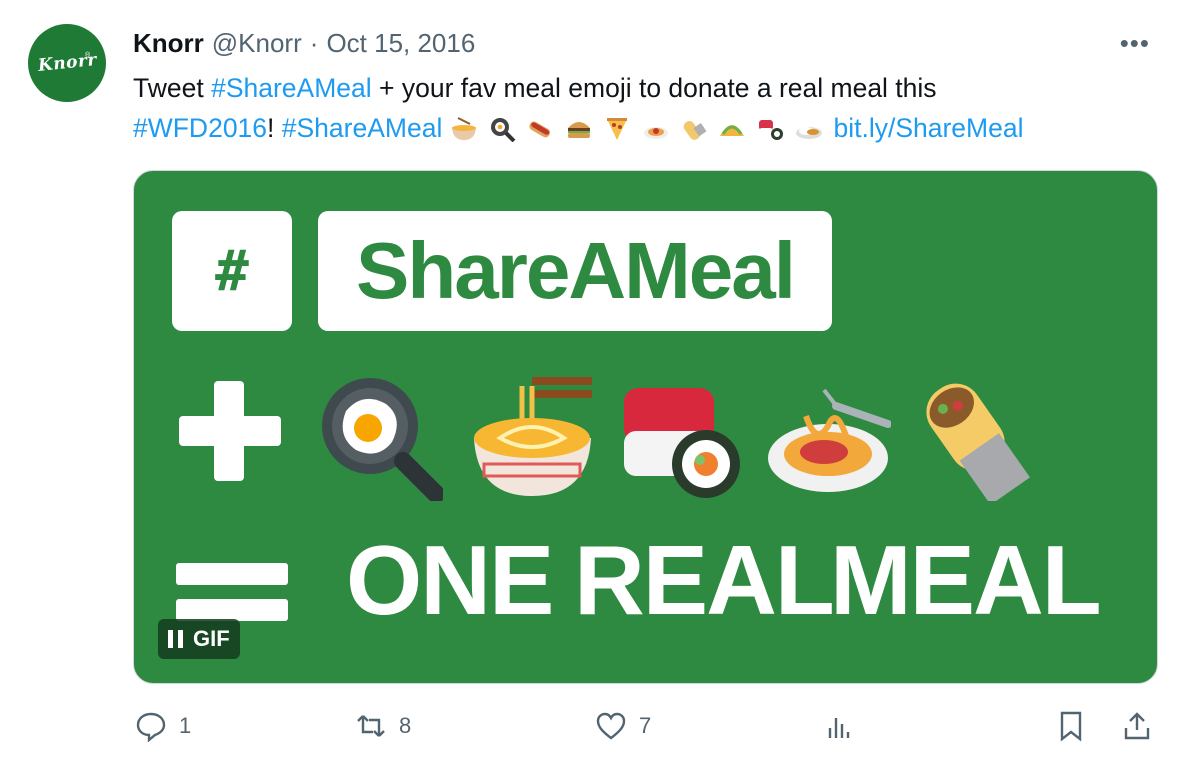  I want to click on equals-sign-bottom, so click(232, 610).